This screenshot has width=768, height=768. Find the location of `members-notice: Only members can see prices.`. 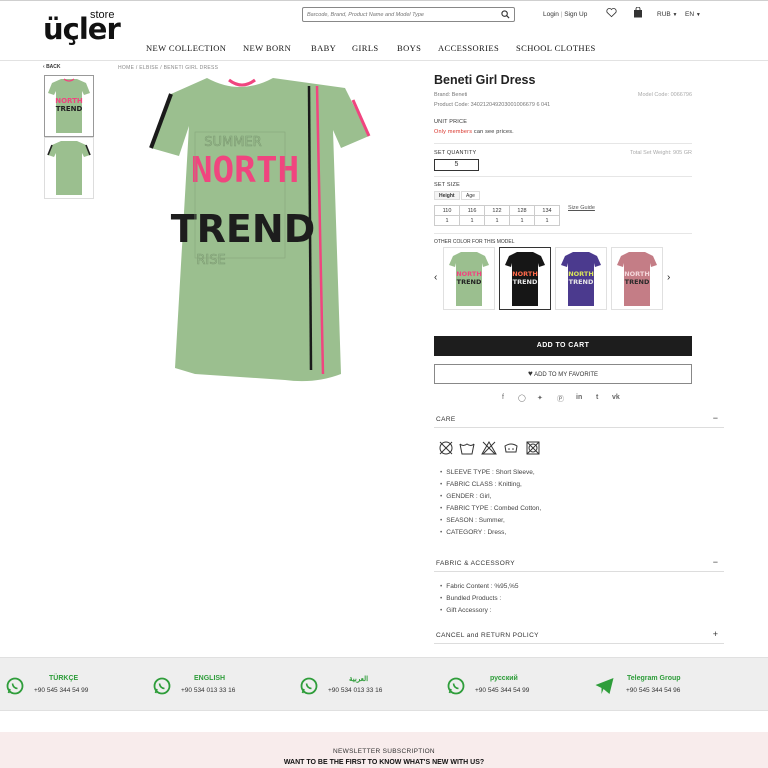

members-notice: Only members can see prices. is located at coordinates (474, 132).